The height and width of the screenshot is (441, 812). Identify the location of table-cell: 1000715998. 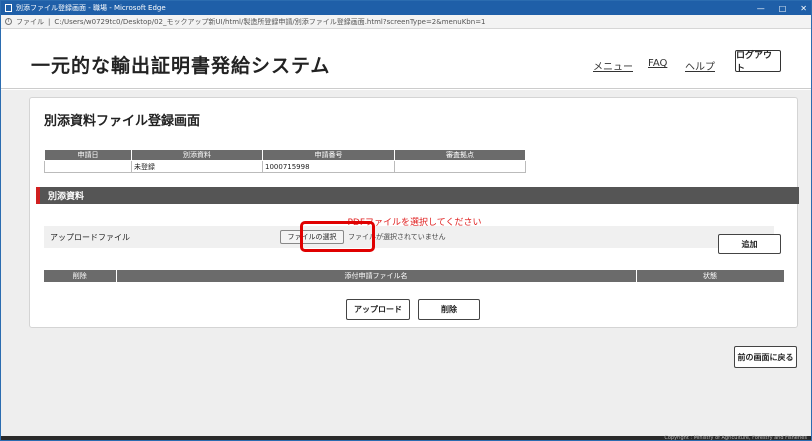
(328, 166).